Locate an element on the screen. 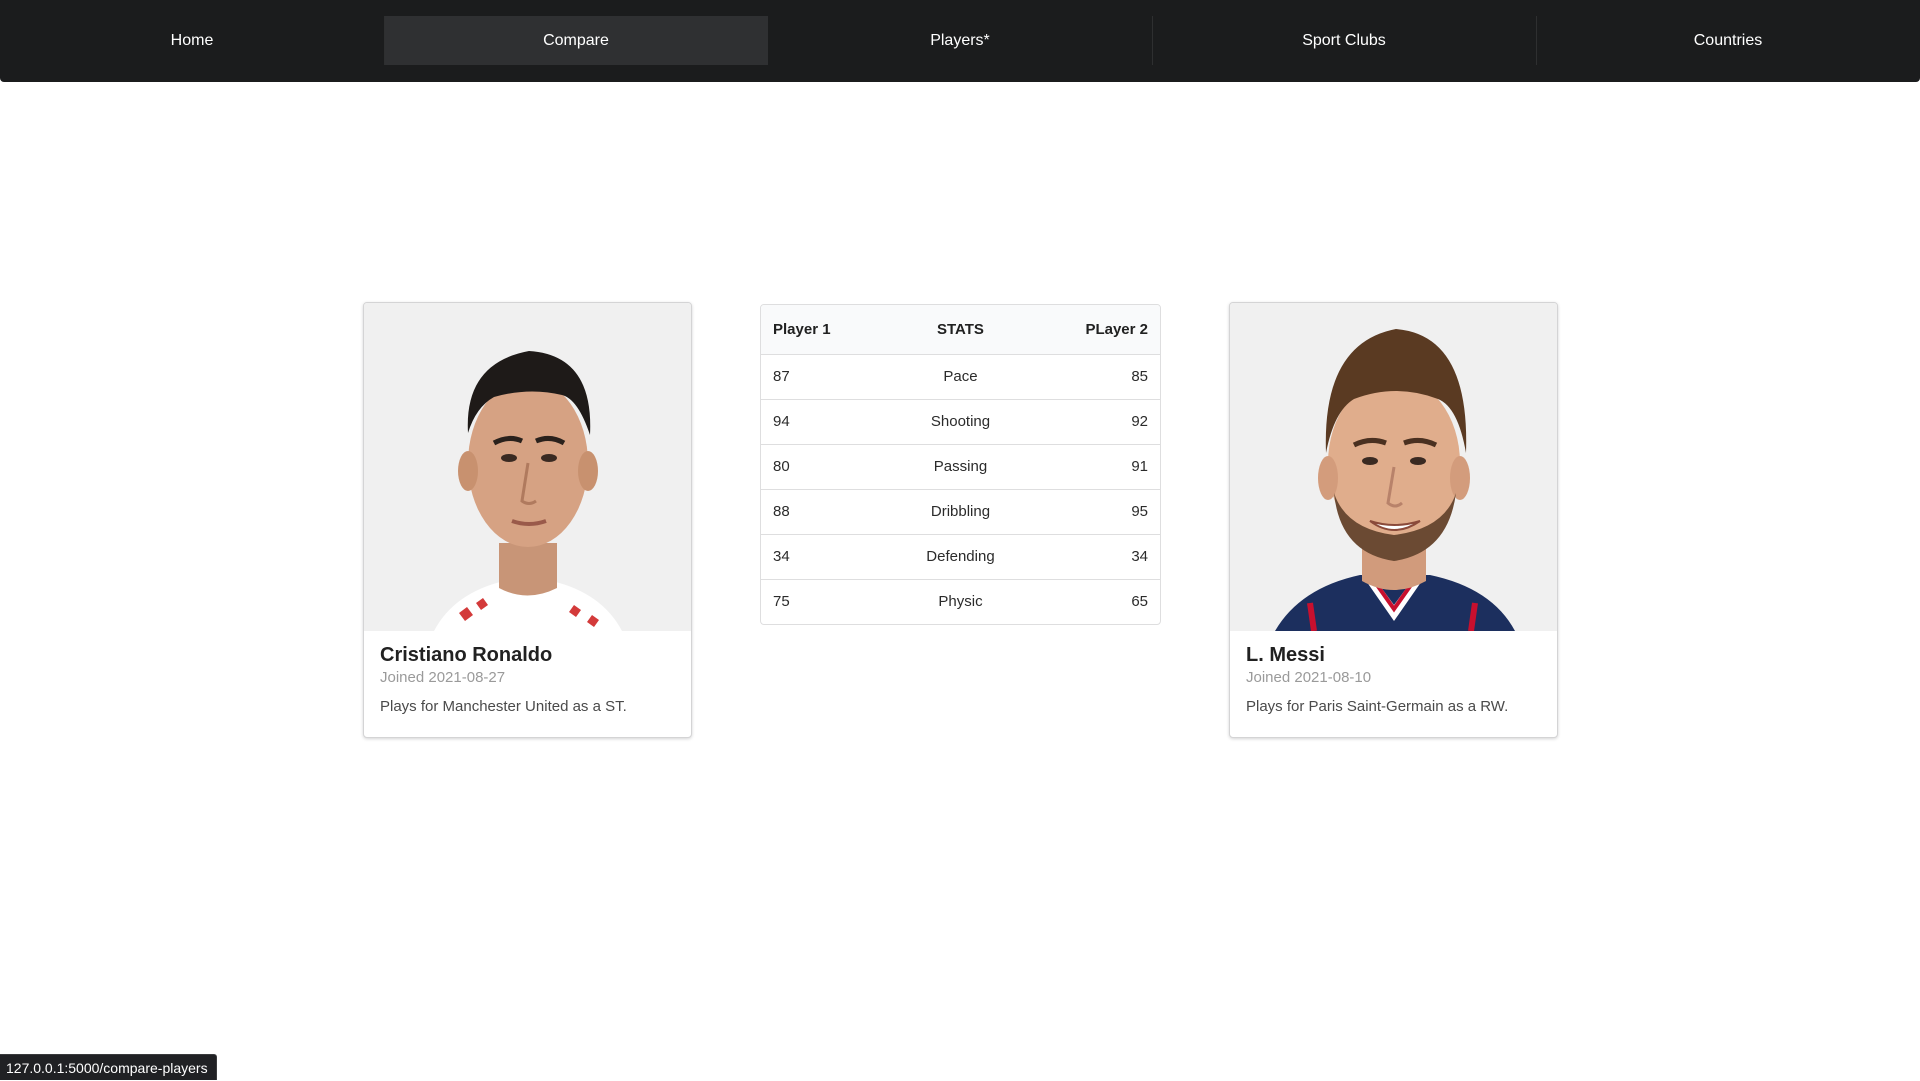 The width and height of the screenshot is (1920, 1081). header-player1: Player 1 is located at coordinates (827, 330).